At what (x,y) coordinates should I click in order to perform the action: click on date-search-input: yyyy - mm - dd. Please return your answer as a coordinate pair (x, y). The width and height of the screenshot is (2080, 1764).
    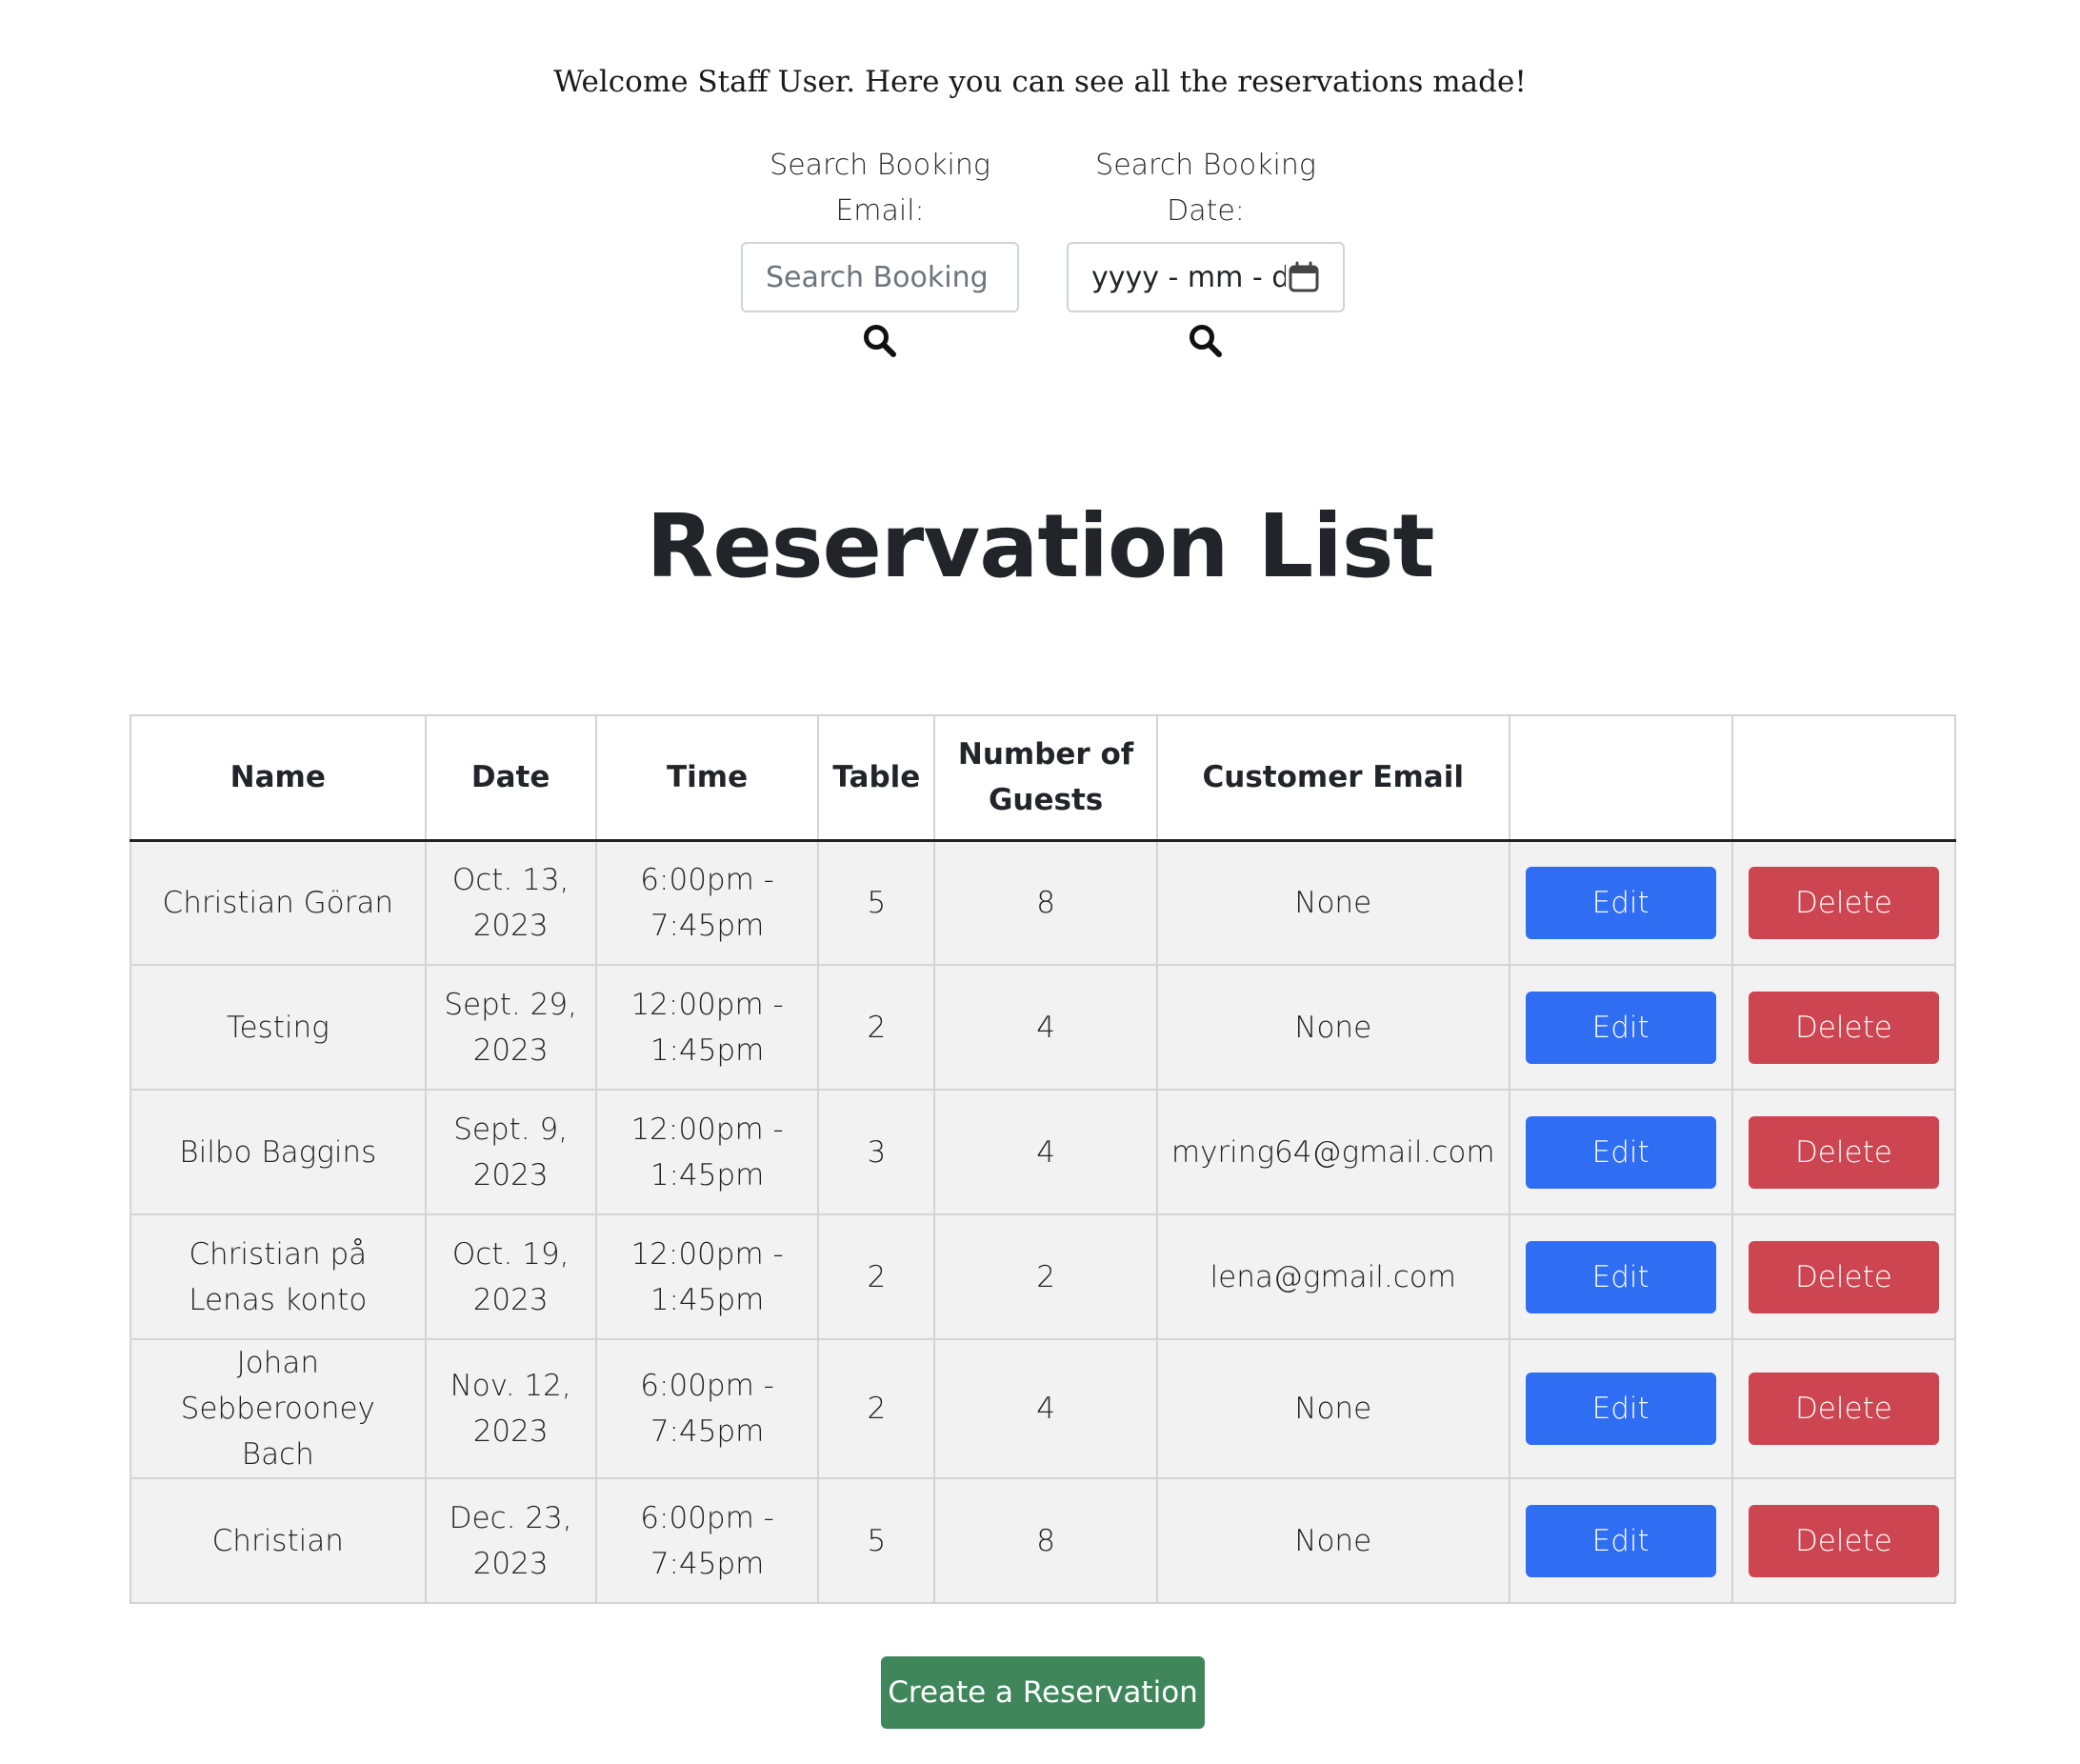
    Looking at the image, I should click on (1206, 277).